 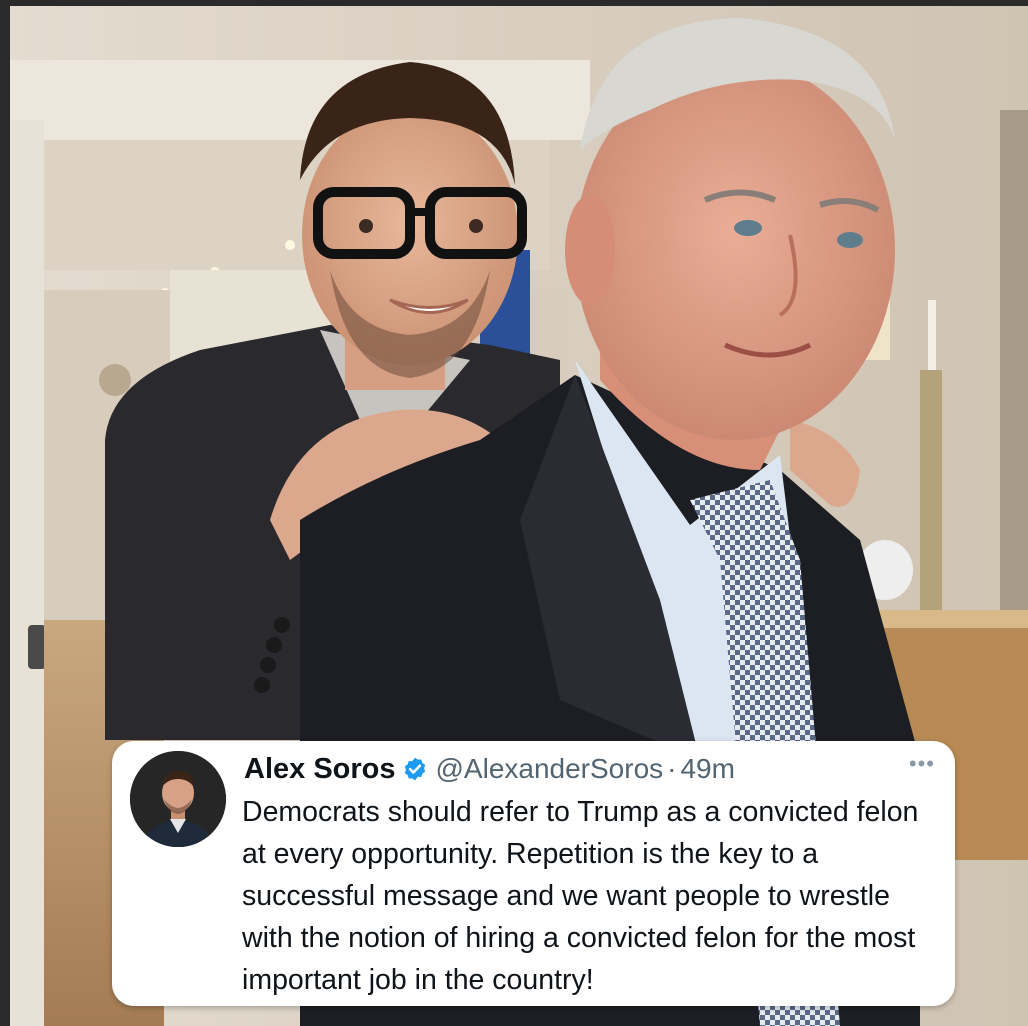 What do you see at coordinates (707, 769) in the screenshot?
I see `timestamp: 49m` at bounding box center [707, 769].